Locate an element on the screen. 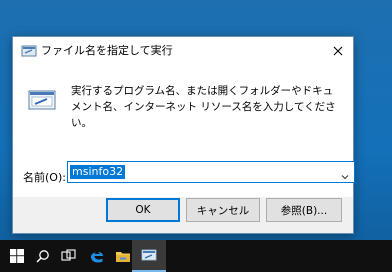 This screenshot has height=272, width=392. name-combobox: msinfo32 is located at coordinates (211, 172).